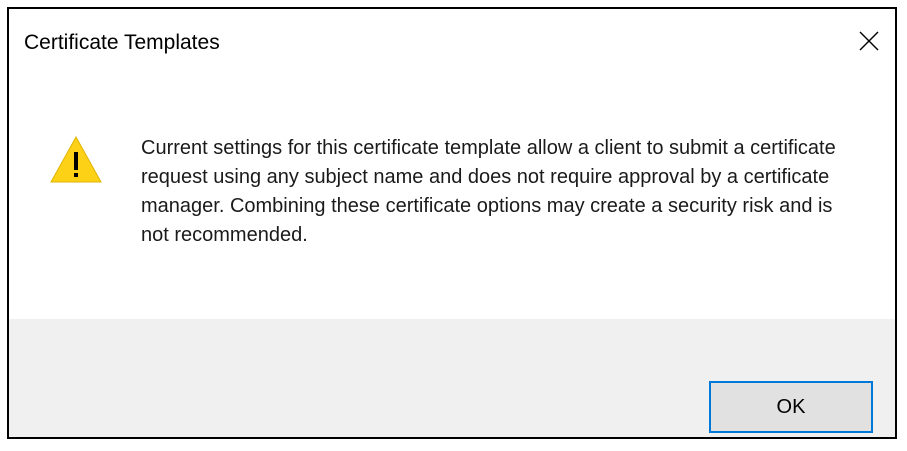  What do you see at coordinates (76, 159) in the screenshot?
I see `warning-icon` at bounding box center [76, 159].